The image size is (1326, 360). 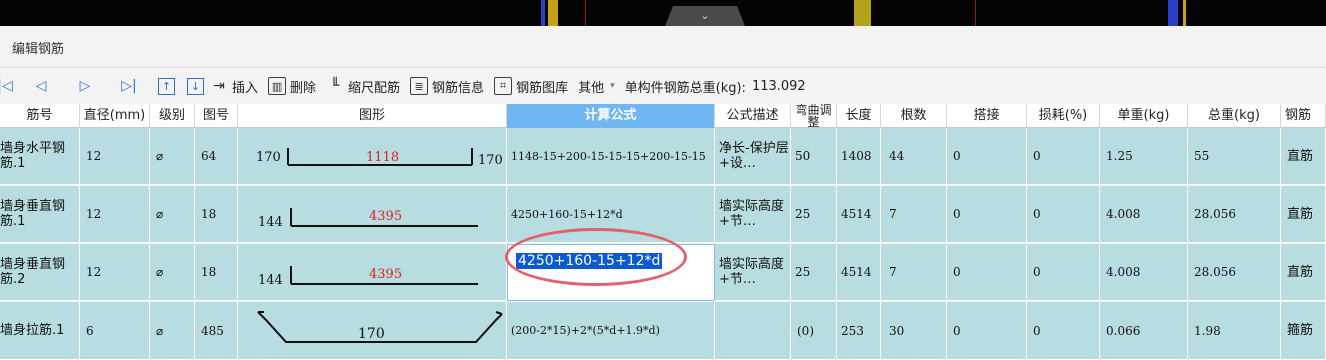 What do you see at coordinates (372, 116) in the screenshot?
I see `col-shape: 图形` at bounding box center [372, 116].